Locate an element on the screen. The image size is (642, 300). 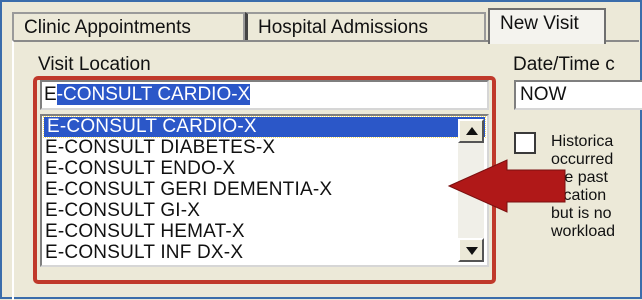
callout-arrow-icon is located at coordinates (506, 186).